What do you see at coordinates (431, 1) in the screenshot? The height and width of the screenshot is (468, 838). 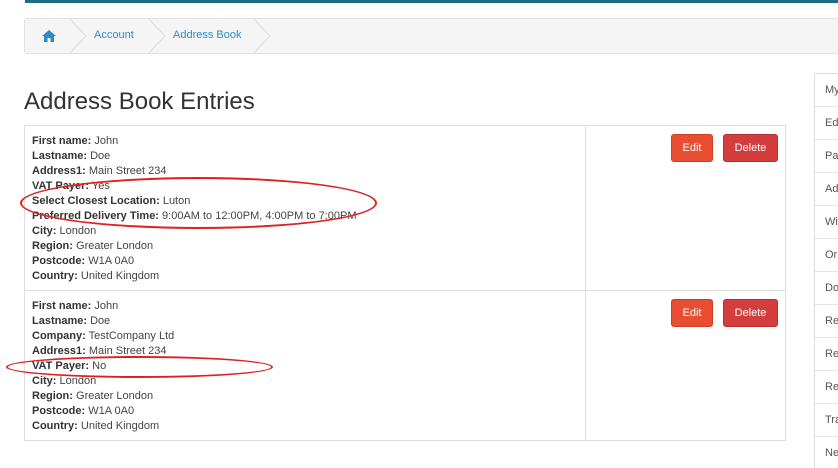 I see `header-accent-bar` at bounding box center [431, 1].